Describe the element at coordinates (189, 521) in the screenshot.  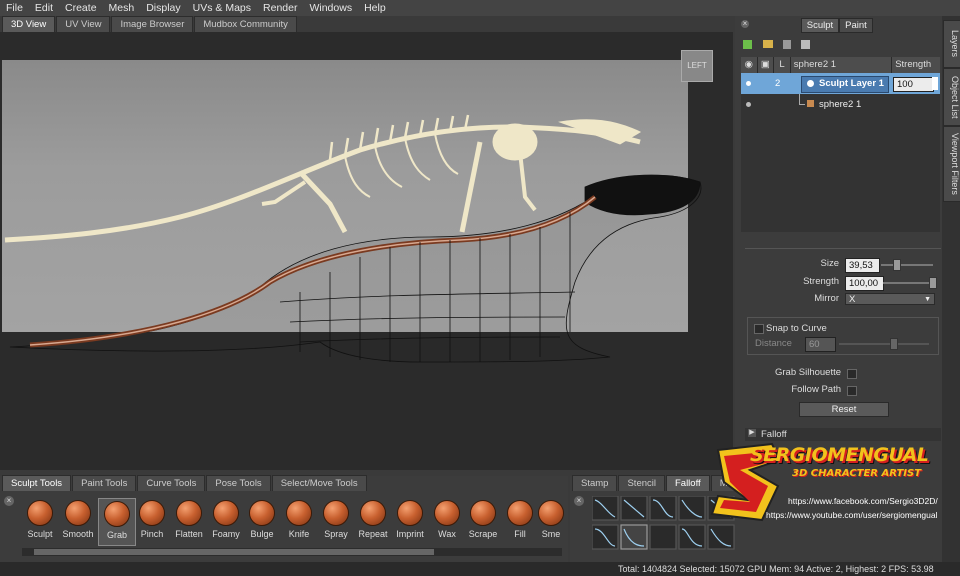
I see `tool-flatten: Flatten` at that location.